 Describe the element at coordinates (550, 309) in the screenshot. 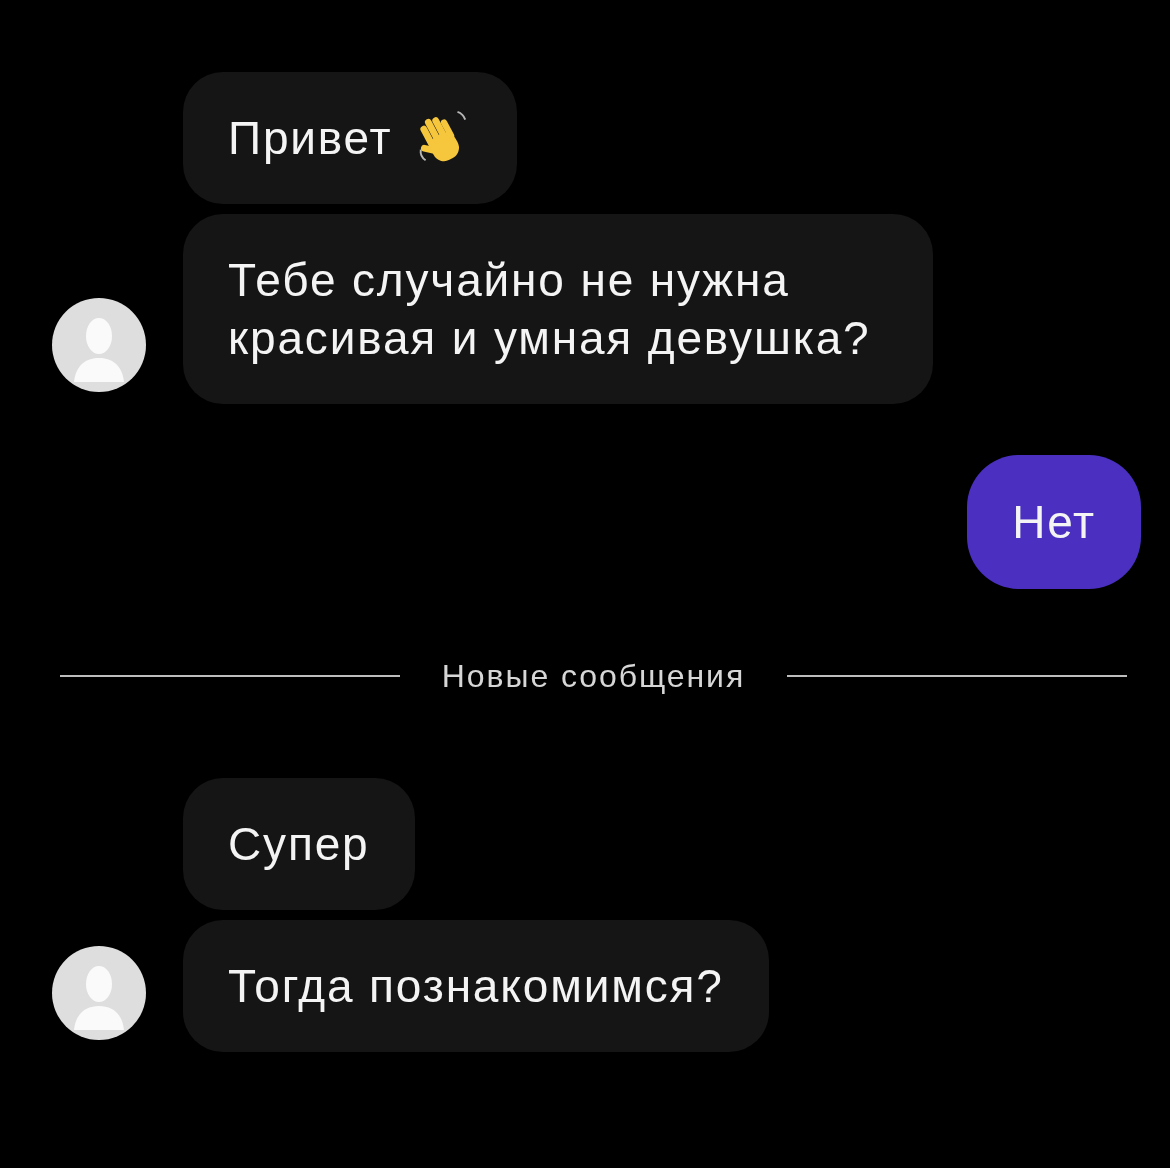

I see `message-text: Тебе случайно не нужна красивая и умная девушка?` at that location.